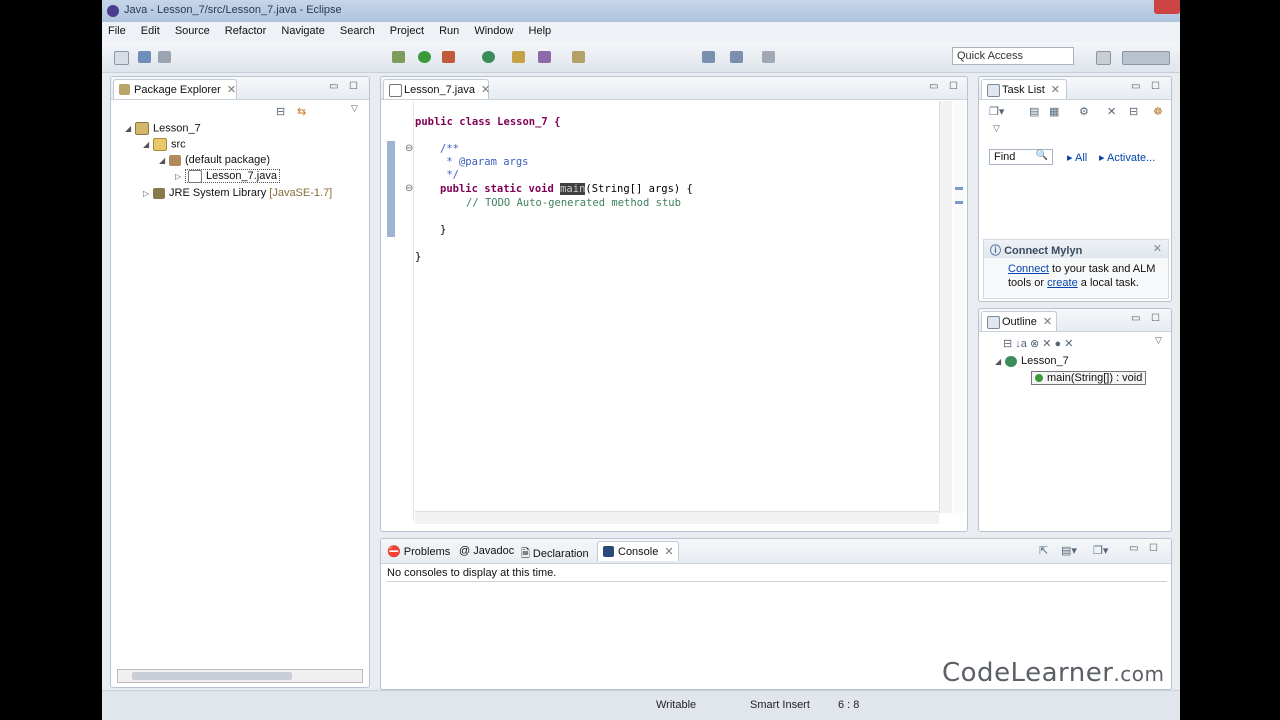  What do you see at coordinates (573, 189) in the screenshot?
I see `selected-method-name: main` at bounding box center [573, 189].